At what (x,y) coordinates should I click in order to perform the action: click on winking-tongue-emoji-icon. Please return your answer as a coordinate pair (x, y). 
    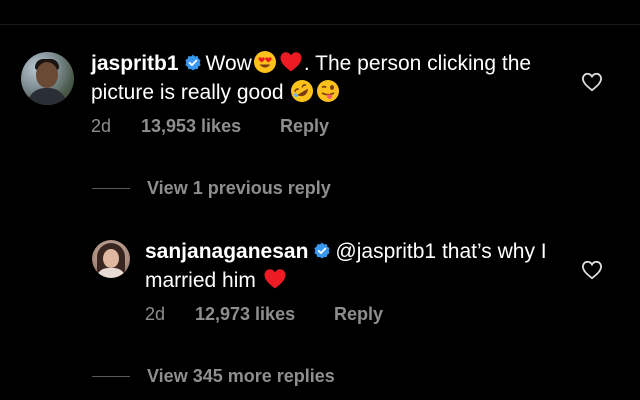
    Looking at the image, I should click on (328, 91).